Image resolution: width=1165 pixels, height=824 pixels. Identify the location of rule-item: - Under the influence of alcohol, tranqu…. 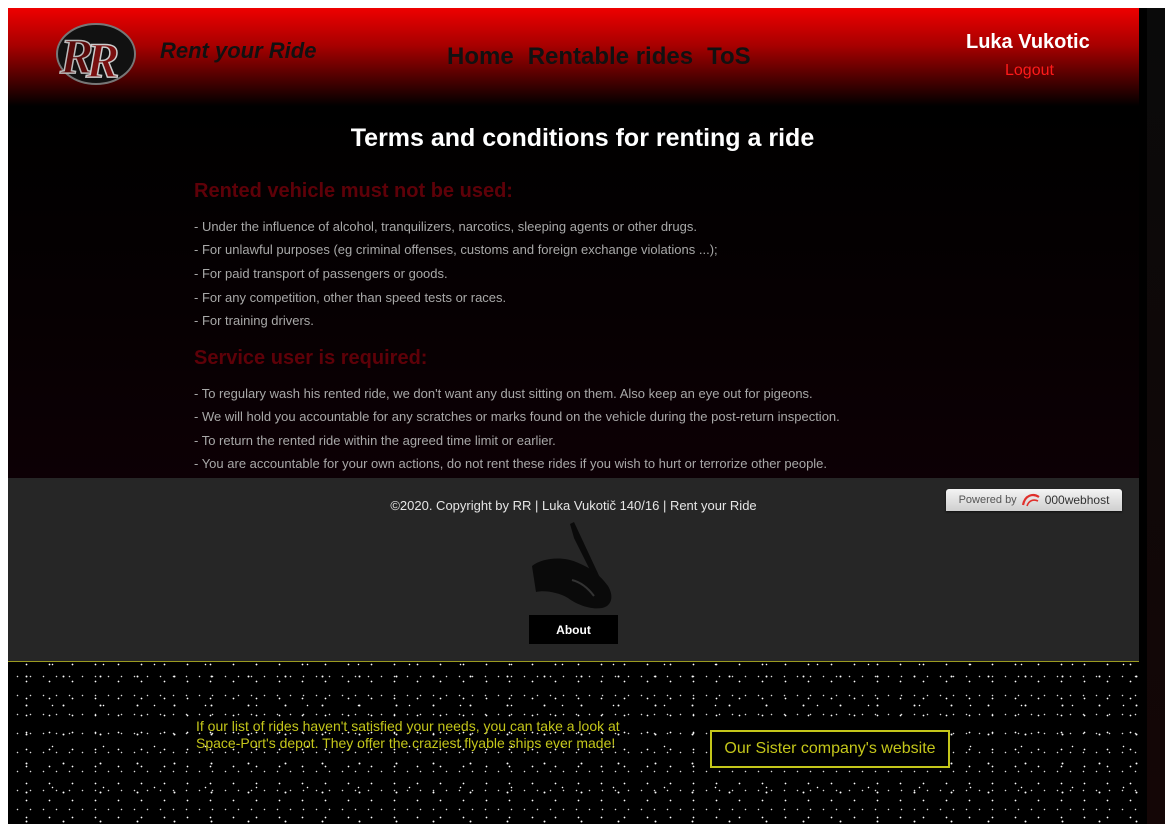
(445, 226).